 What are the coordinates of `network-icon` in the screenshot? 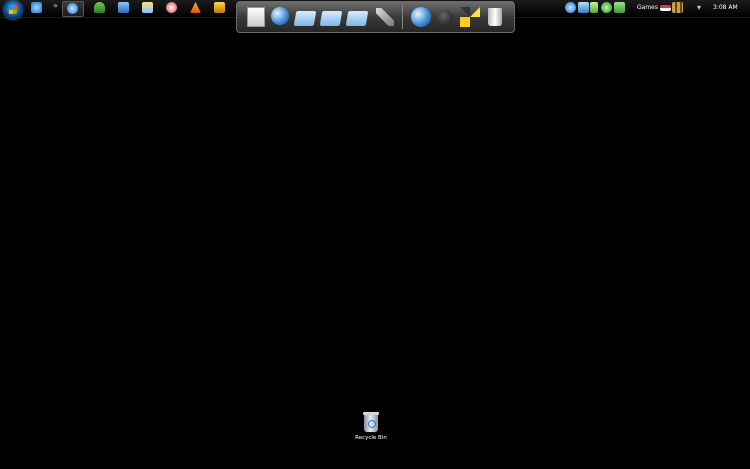 It's located at (583, 7).